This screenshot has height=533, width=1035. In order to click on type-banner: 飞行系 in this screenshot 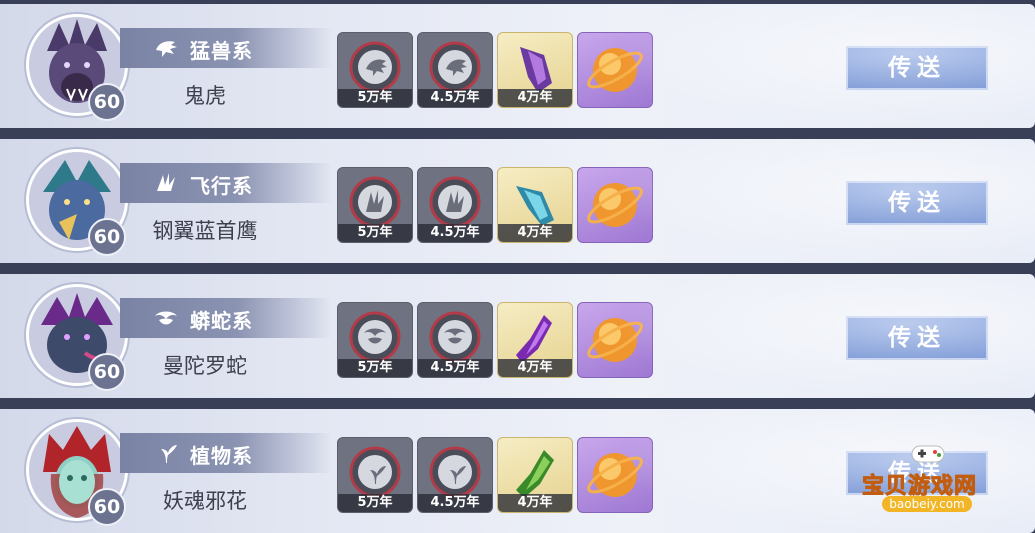, I will do `click(226, 183)`.